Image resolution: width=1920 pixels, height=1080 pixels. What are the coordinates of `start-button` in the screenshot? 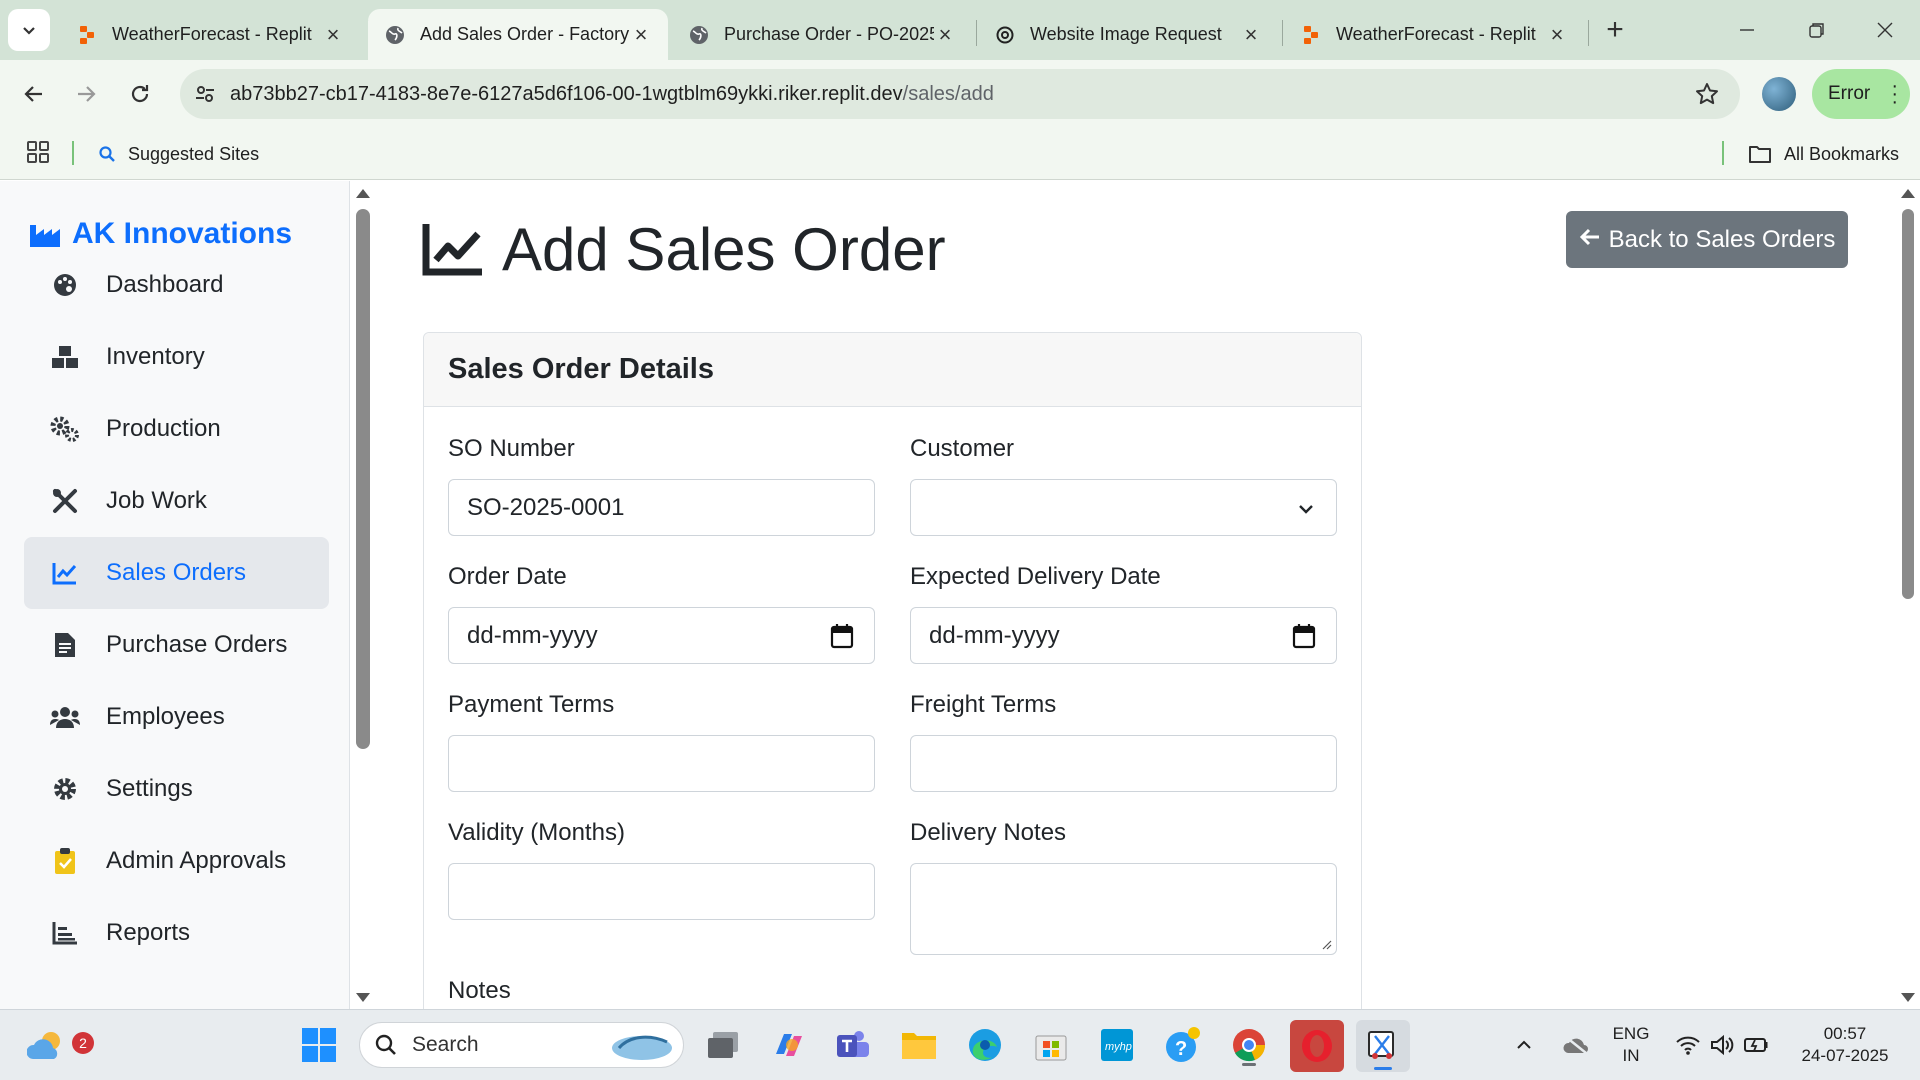 It's located at (319, 1045).